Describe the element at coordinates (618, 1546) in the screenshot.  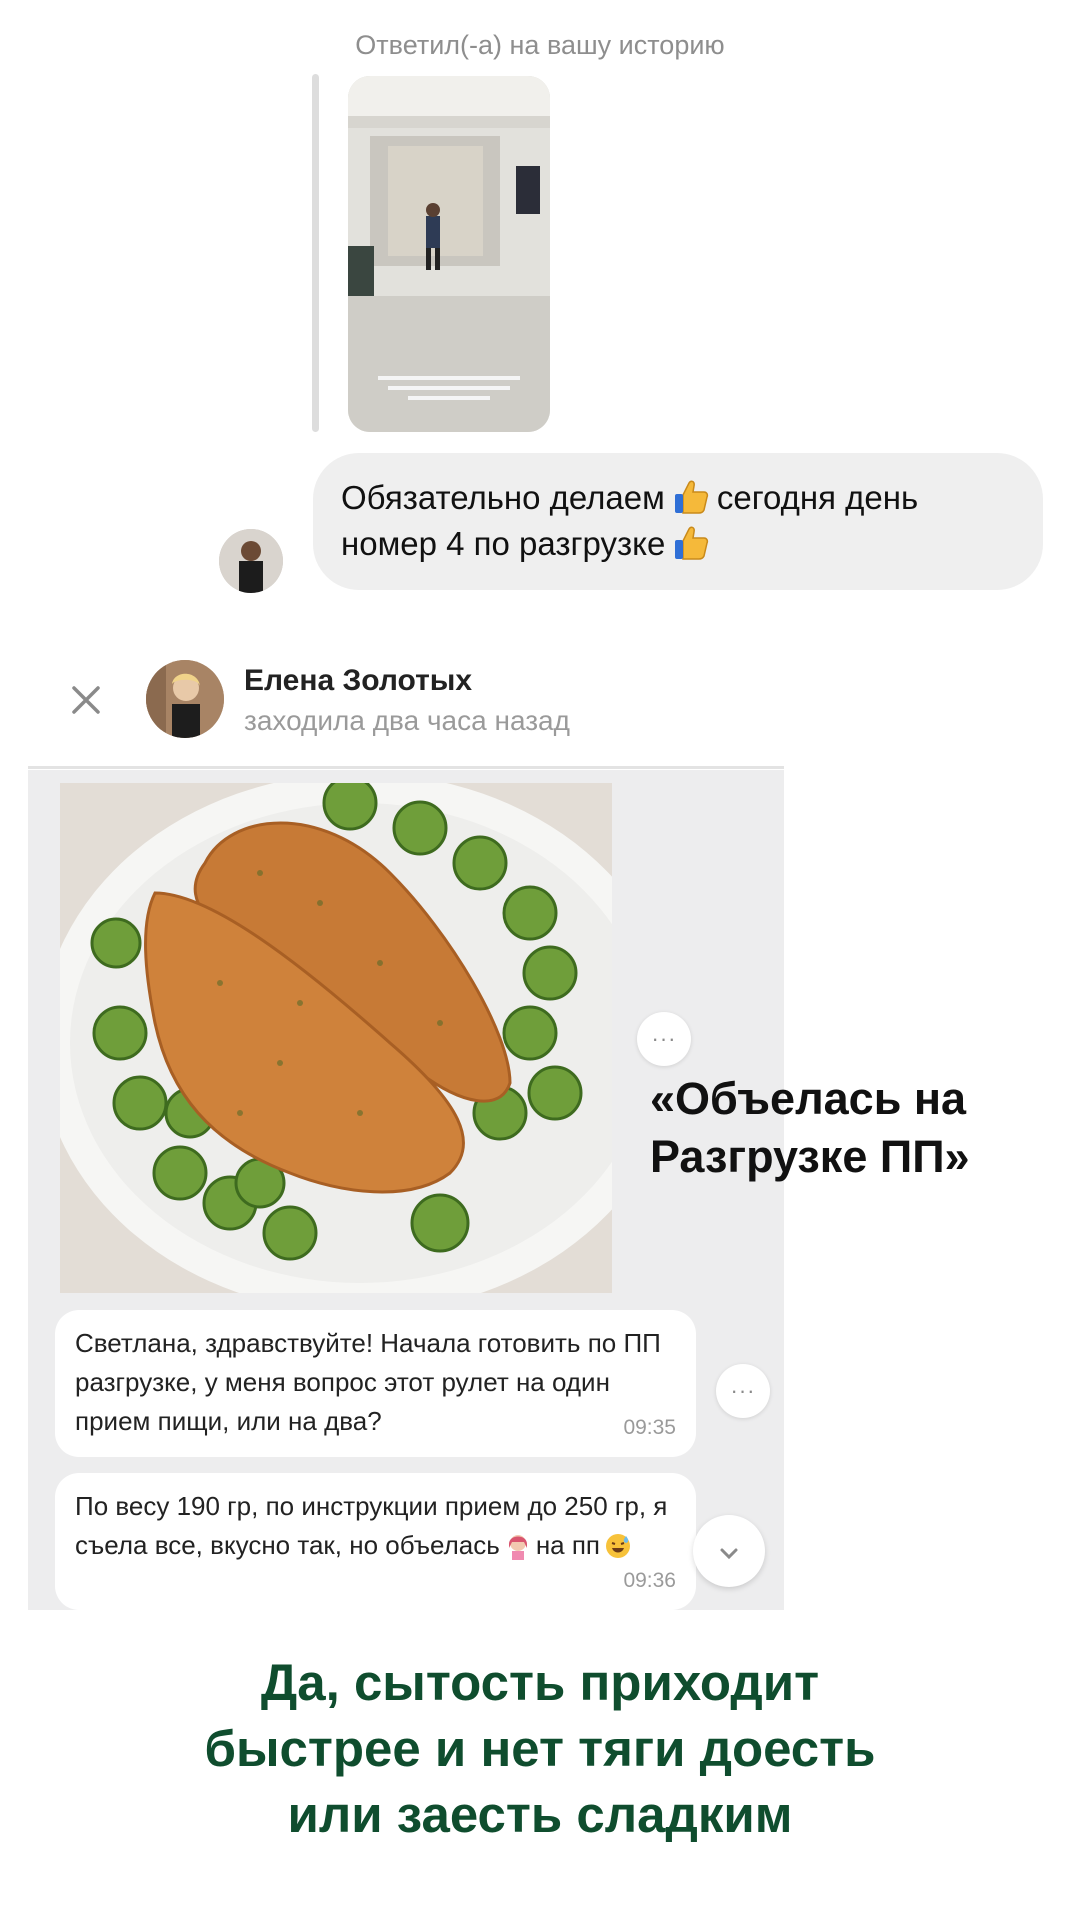
I see `sweat-smile-emoji-icon` at that location.